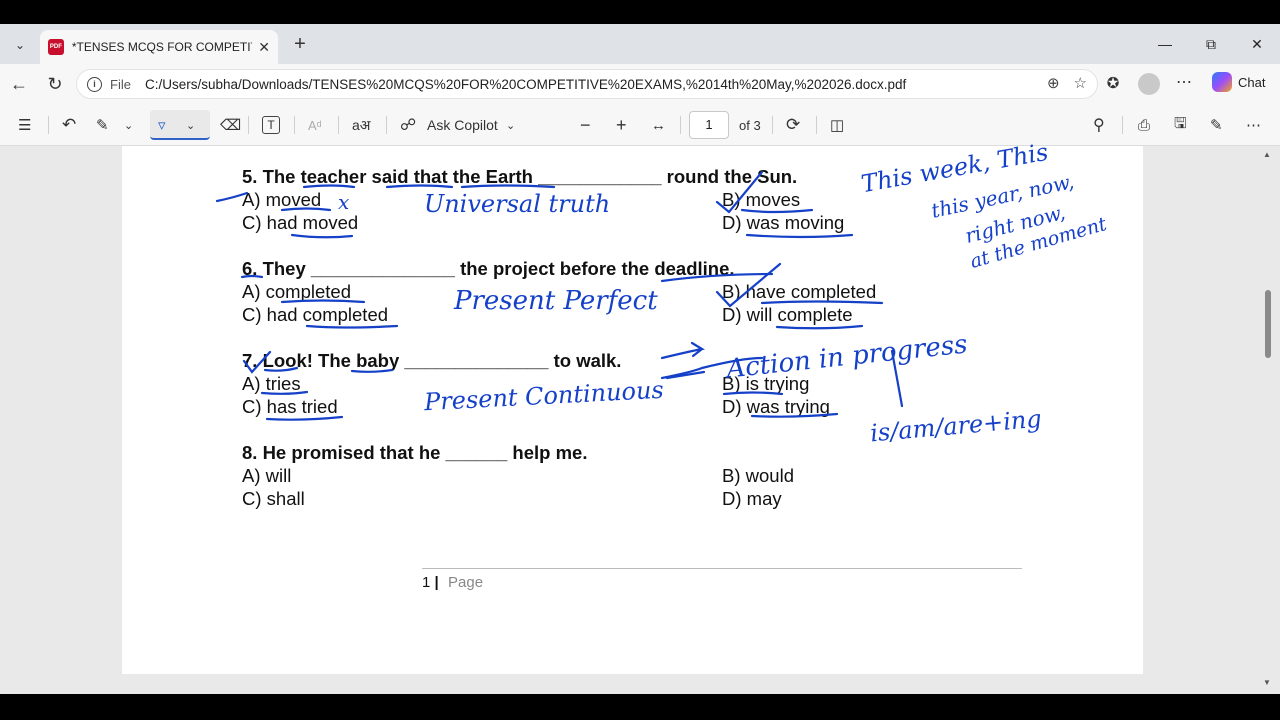 This screenshot has width=1280, height=720. What do you see at coordinates (1053, 83) in the screenshot?
I see `zoom-icon: ⊕` at bounding box center [1053, 83].